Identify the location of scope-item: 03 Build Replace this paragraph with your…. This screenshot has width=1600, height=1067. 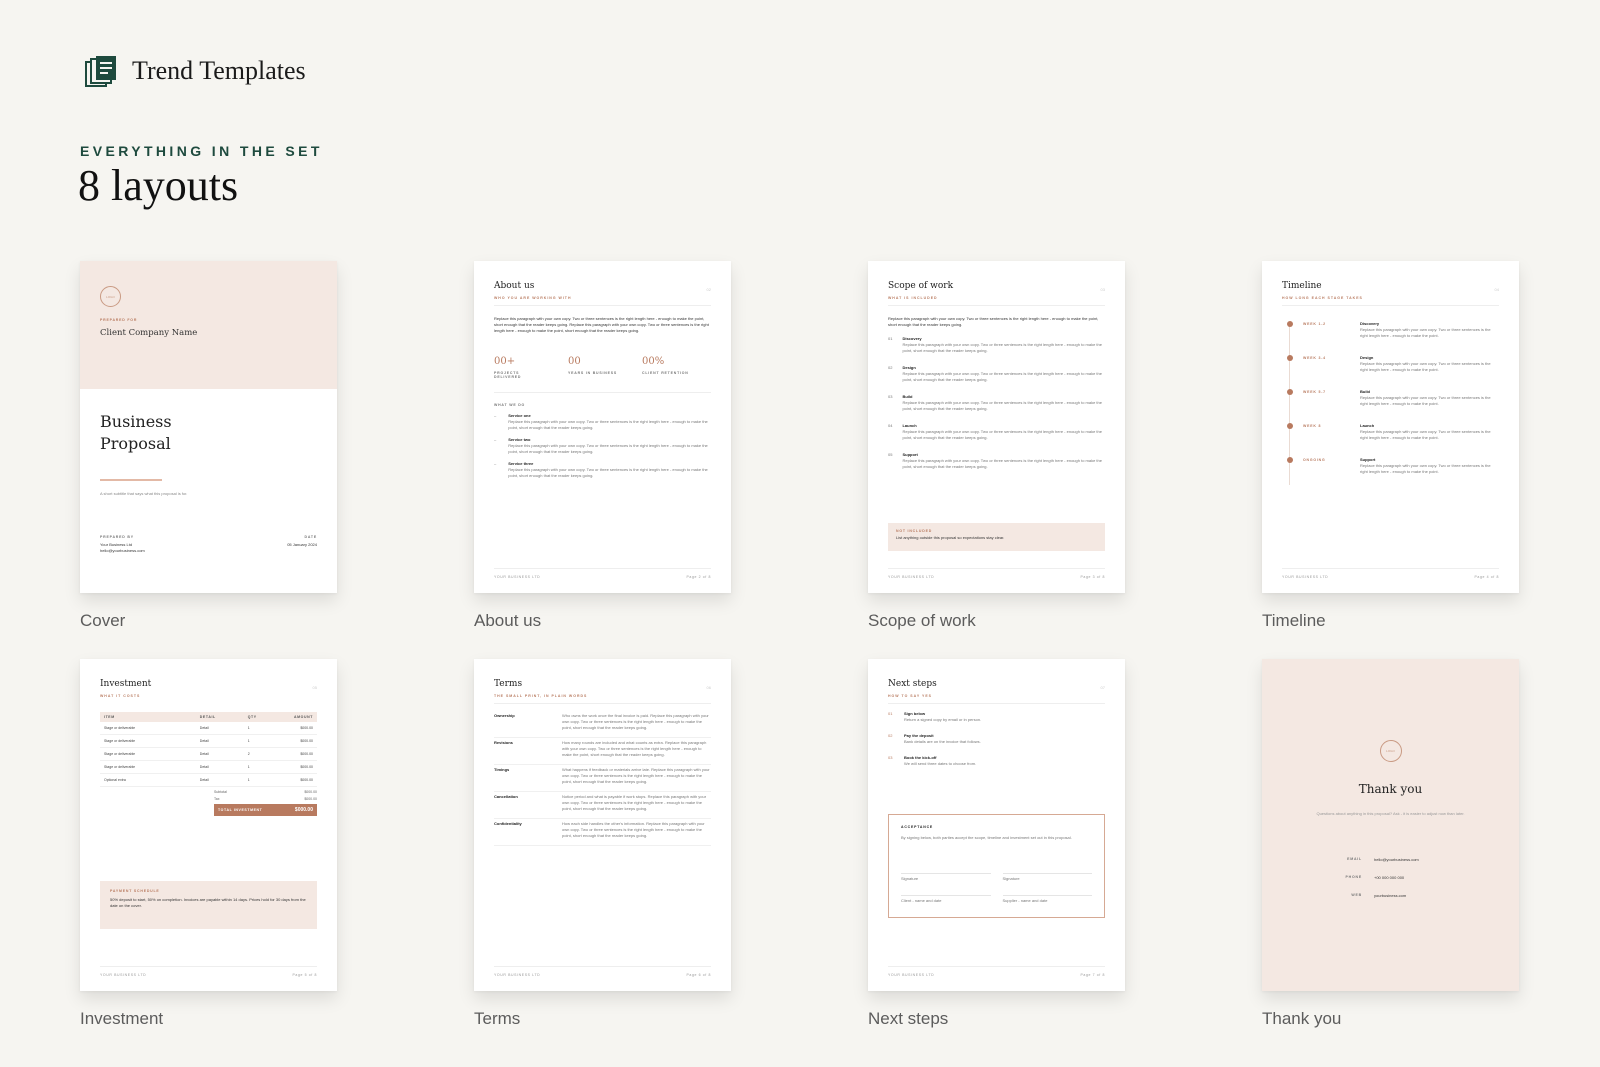
(995, 402).